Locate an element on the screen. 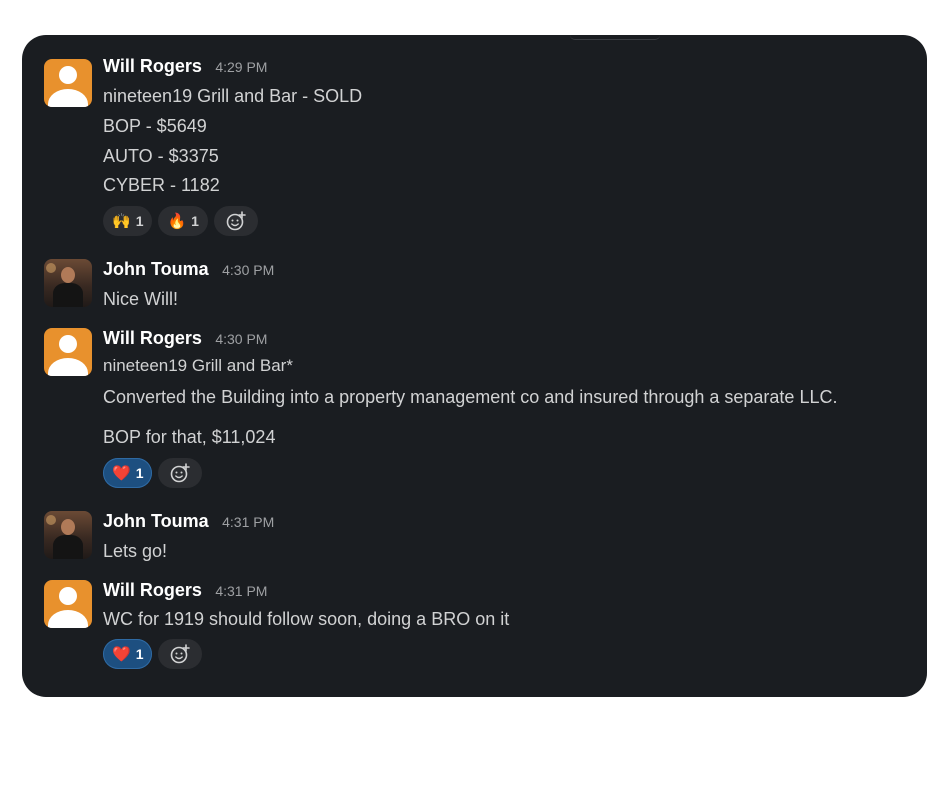  message-header: John Touma 4:31 PM is located at coordinates (188, 521).